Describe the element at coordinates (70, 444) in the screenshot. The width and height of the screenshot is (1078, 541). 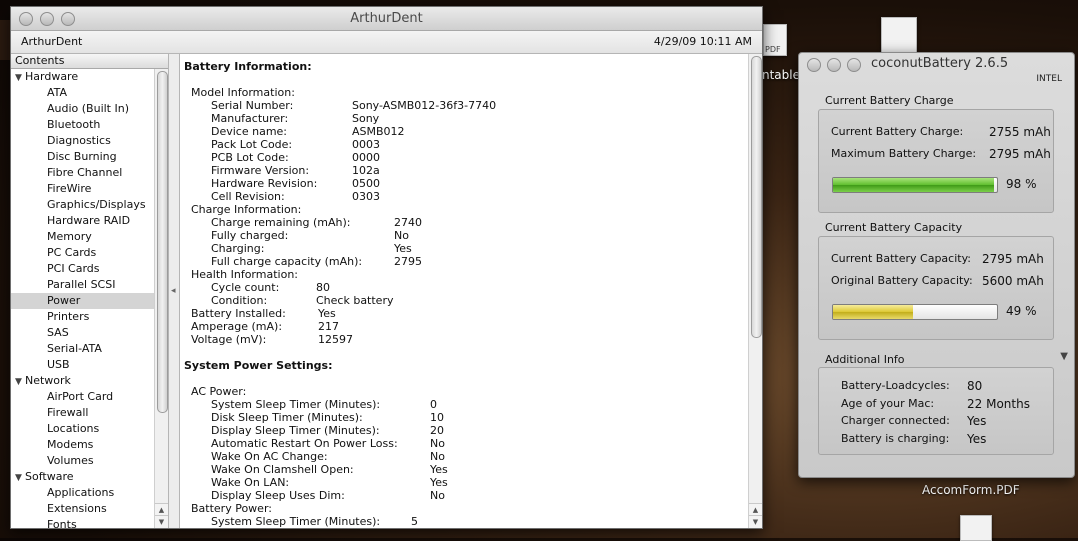
I see `sidebar-item-label: Modems` at that location.